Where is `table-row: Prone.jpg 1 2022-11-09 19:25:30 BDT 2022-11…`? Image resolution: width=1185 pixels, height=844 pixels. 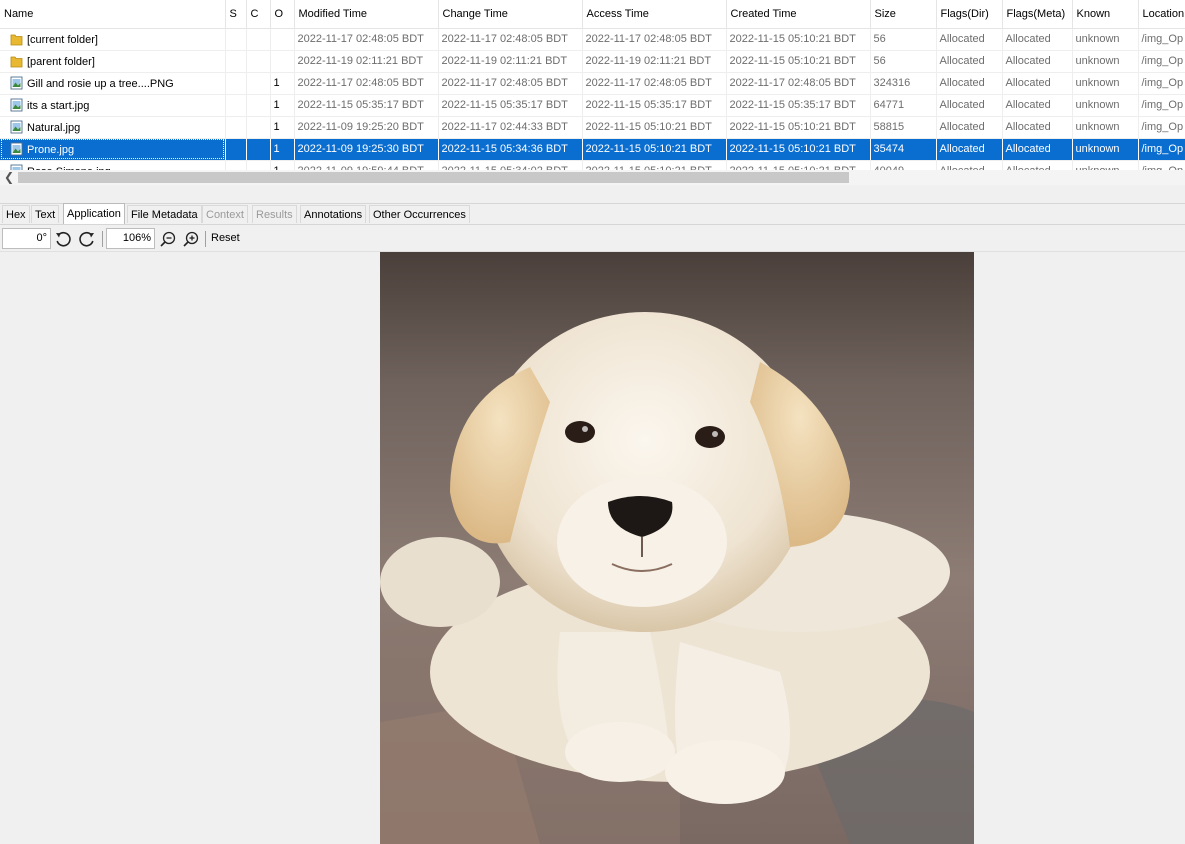
table-row: Prone.jpg 1 2022-11-09 19:25:30 BDT 2022-11… is located at coordinates (592, 149).